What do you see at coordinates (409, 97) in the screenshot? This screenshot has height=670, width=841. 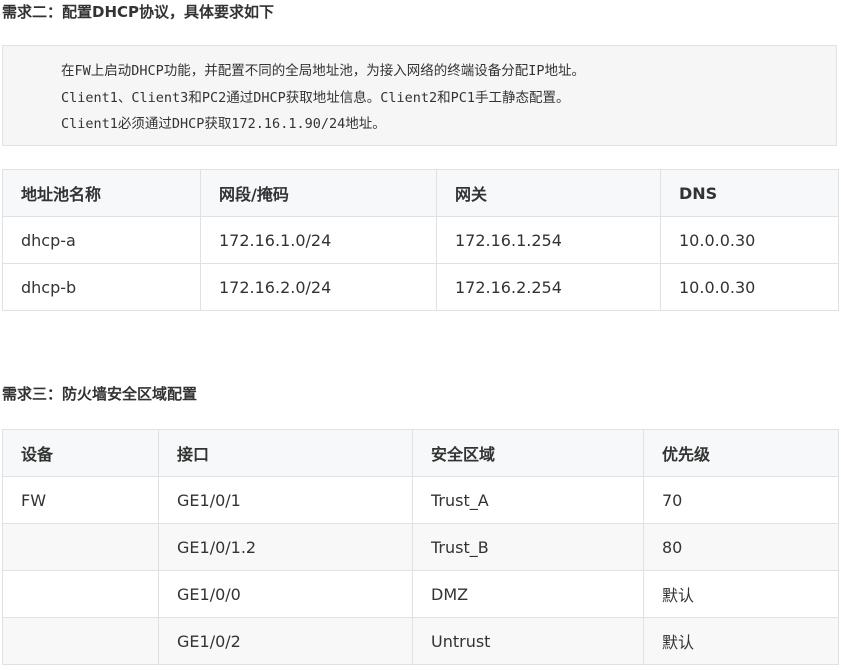 I see `quote-code: Client2` at bounding box center [409, 97].